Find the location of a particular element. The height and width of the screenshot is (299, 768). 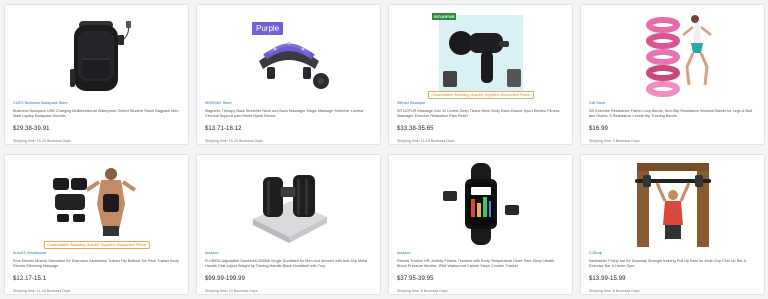

product-price: $99.99-199.99 is located at coordinates (225, 279).